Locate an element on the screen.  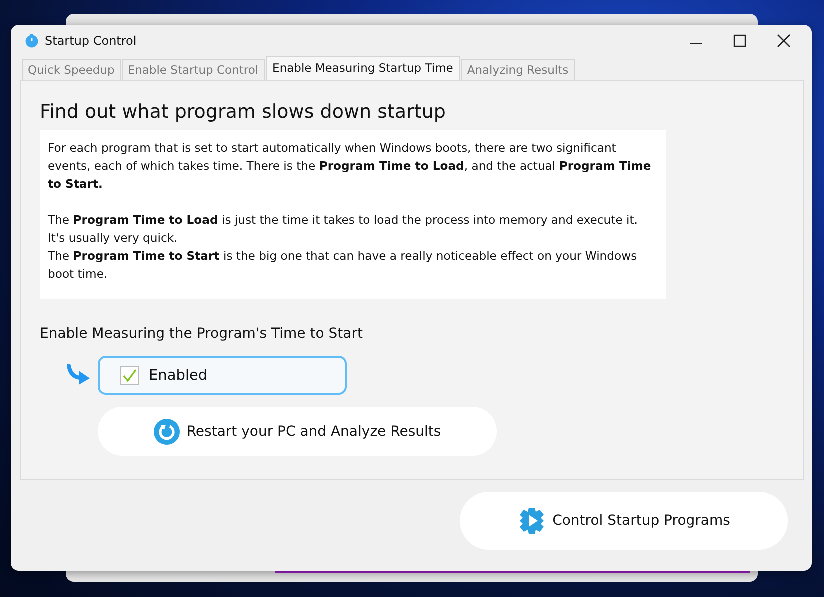
tab: Enable Measuring Startup Time is located at coordinates (363, 68).